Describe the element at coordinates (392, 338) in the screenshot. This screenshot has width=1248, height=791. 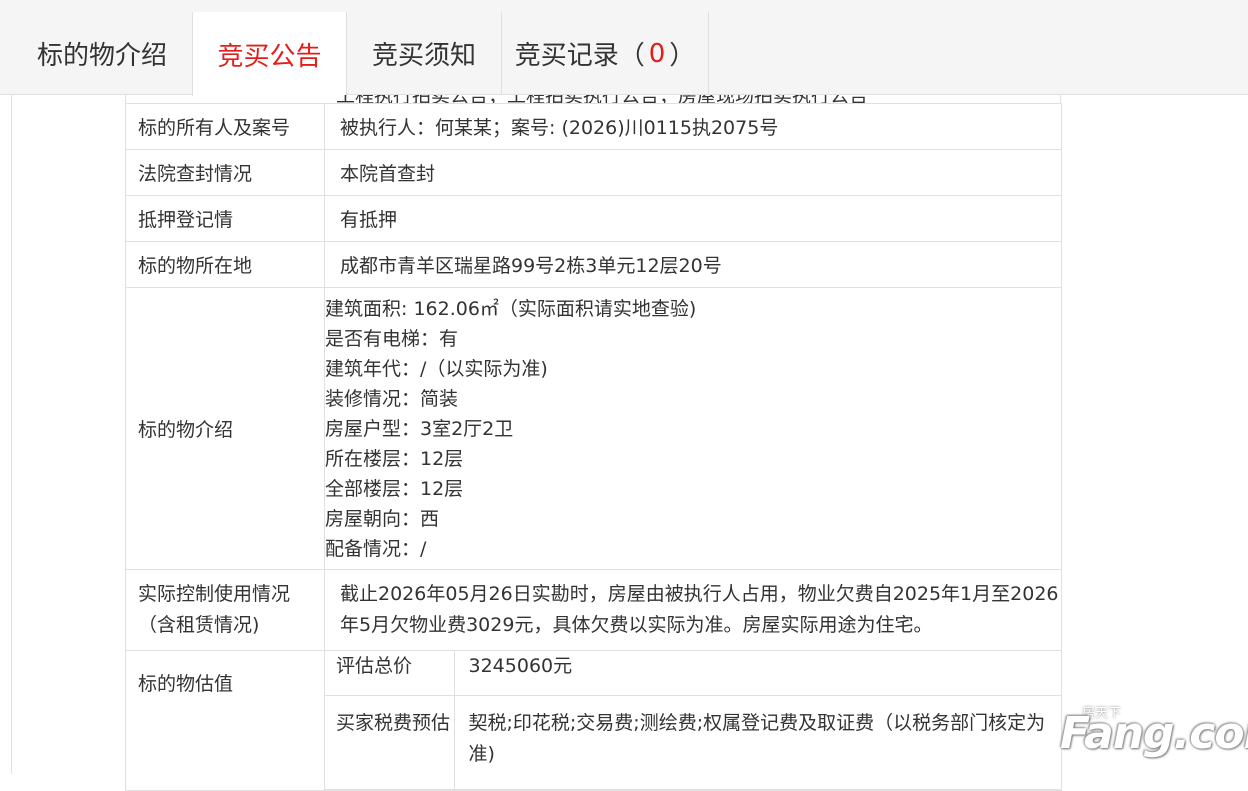
I see `list-item: 是否有电梯：有` at that location.